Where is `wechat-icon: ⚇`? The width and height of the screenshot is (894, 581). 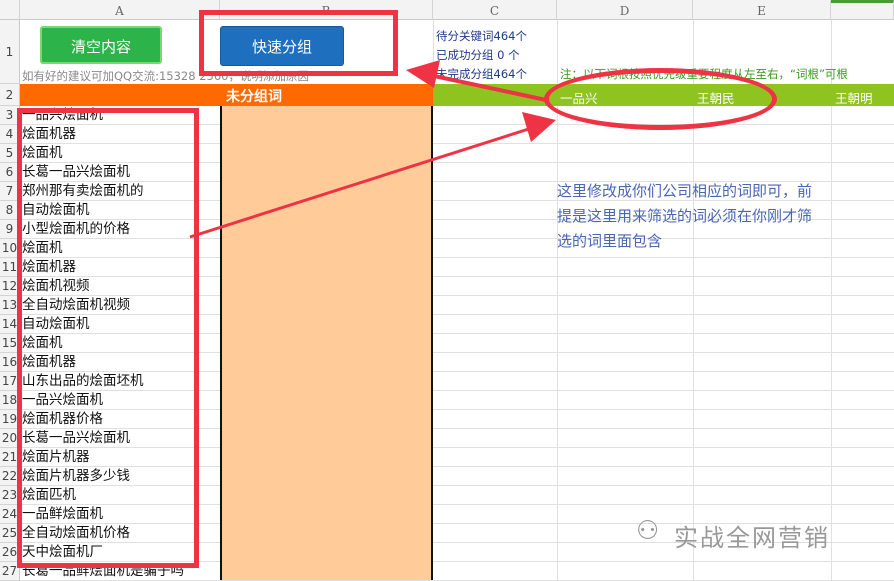 wechat-icon: ⚇ is located at coordinates (648, 531).